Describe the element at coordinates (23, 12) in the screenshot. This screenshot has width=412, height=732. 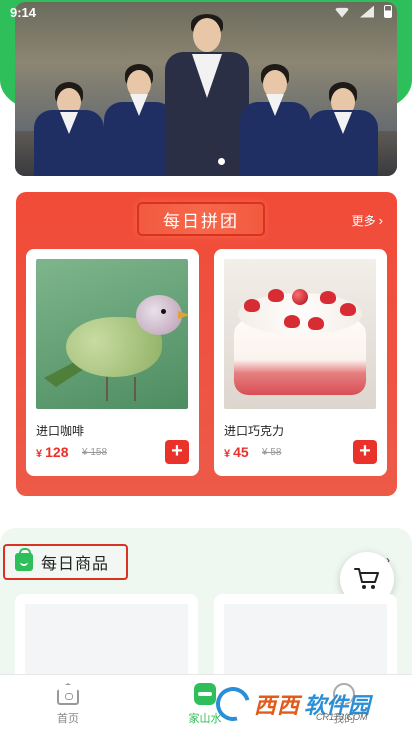
I see `status-time: 9:14` at that location.